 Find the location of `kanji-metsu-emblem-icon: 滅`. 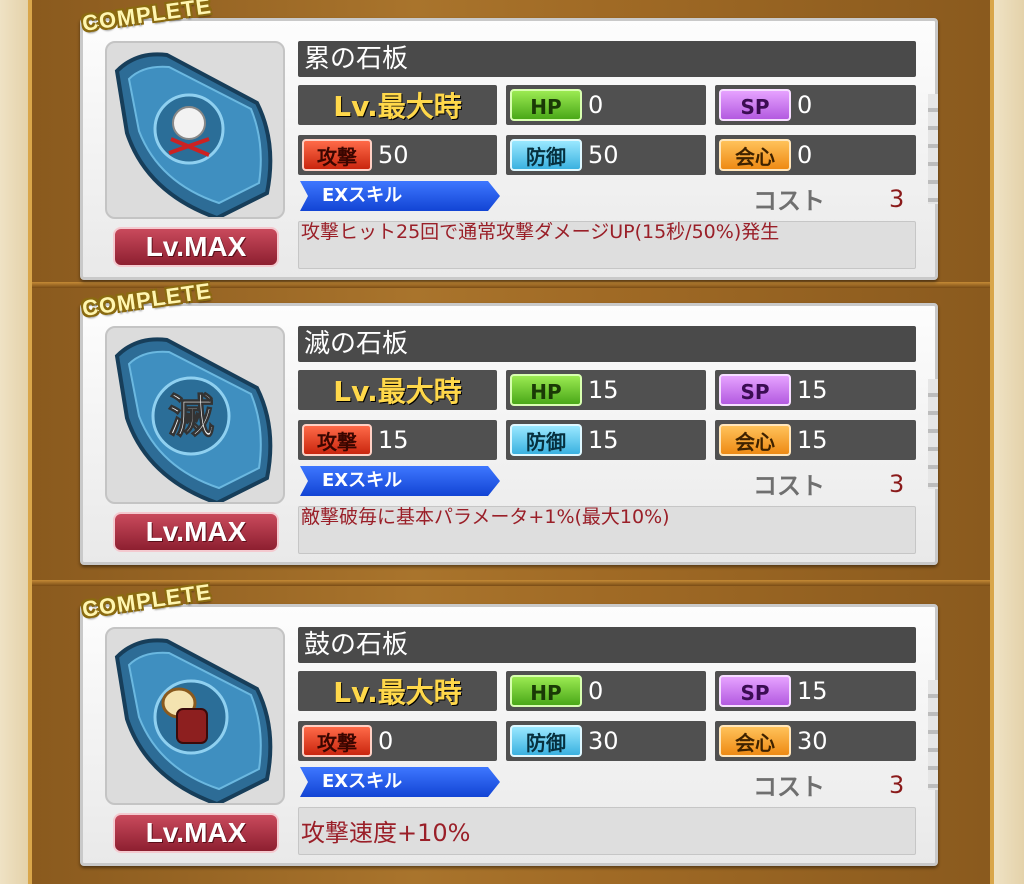

kanji-metsu-emblem-icon: 滅 is located at coordinates (193, 419).